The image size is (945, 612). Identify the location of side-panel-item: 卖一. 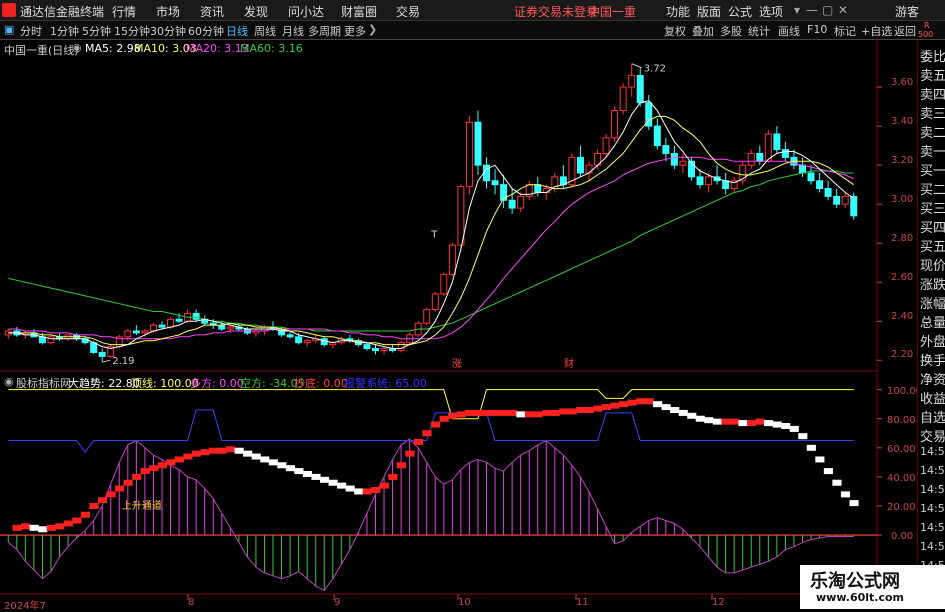
(932, 150).